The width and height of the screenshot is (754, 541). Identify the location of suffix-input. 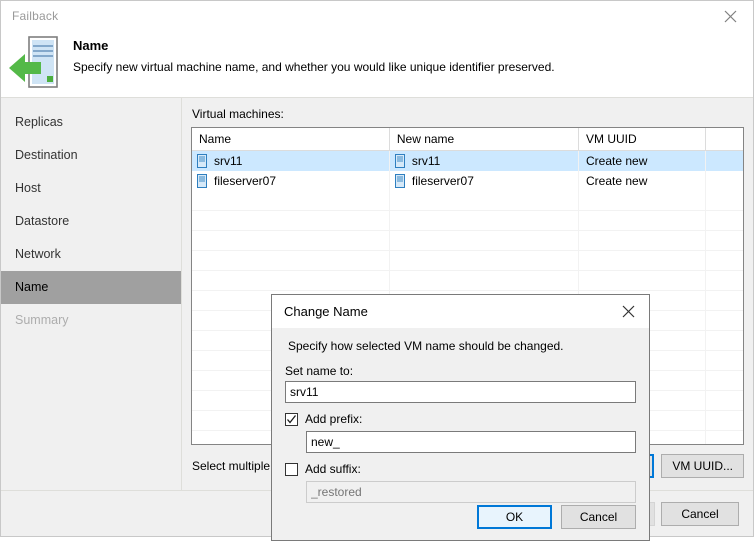
(471, 492).